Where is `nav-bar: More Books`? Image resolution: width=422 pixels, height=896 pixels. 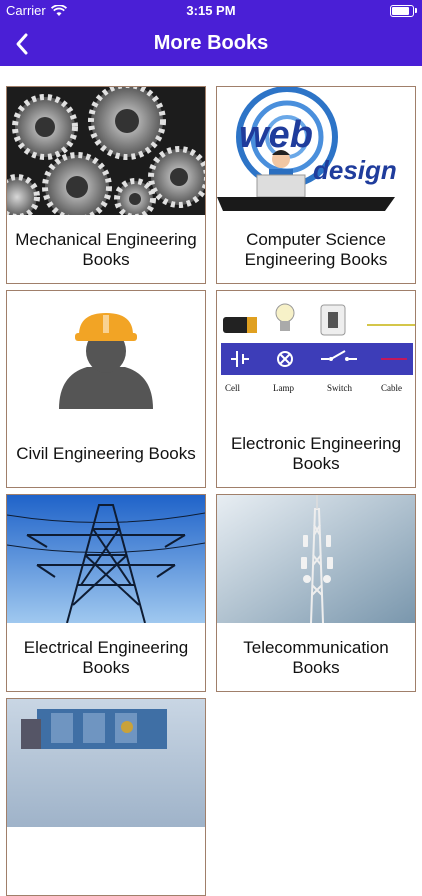
nav-bar: More Books is located at coordinates (211, 44).